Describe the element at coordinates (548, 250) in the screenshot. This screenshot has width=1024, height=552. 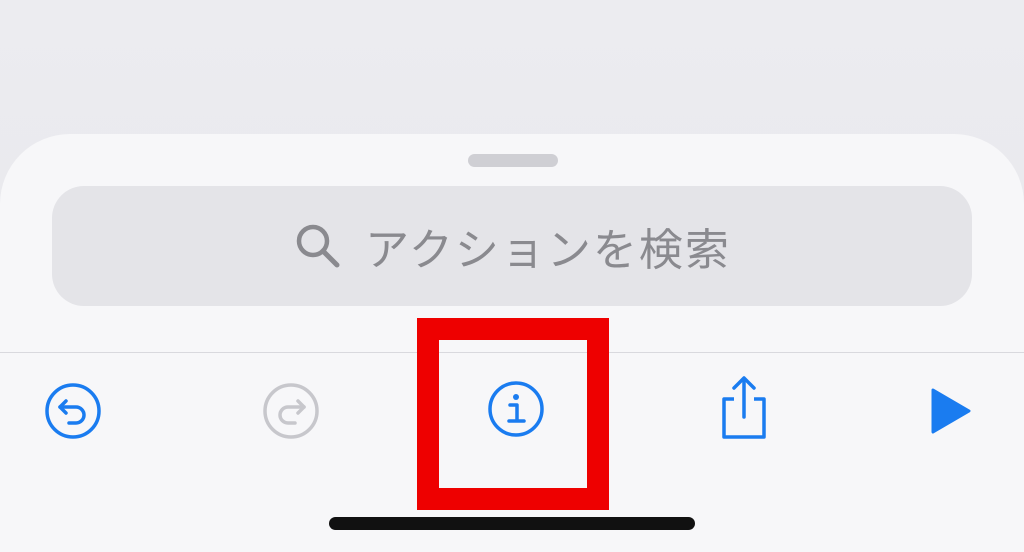
I see `search-placeholder: アクションを検索` at that location.